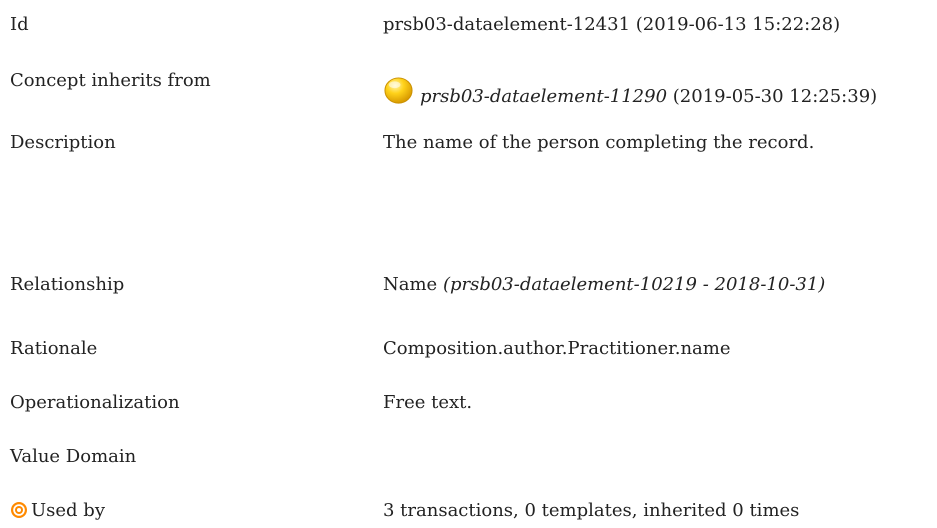  What do you see at coordinates (67, 284) in the screenshot?
I see `relationship-label: Relationship` at bounding box center [67, 284].